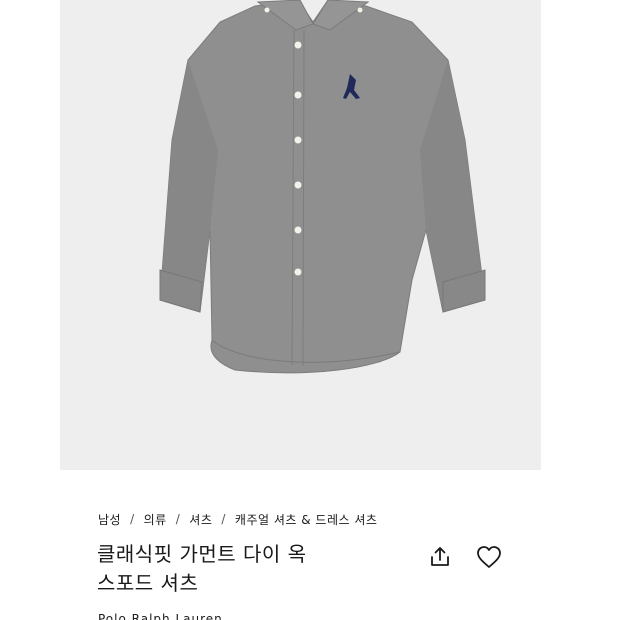 The height and width of the screenshot is (620, 620). I want to click on product-brand: Polo Ralph Lauren, so click(160, 616).